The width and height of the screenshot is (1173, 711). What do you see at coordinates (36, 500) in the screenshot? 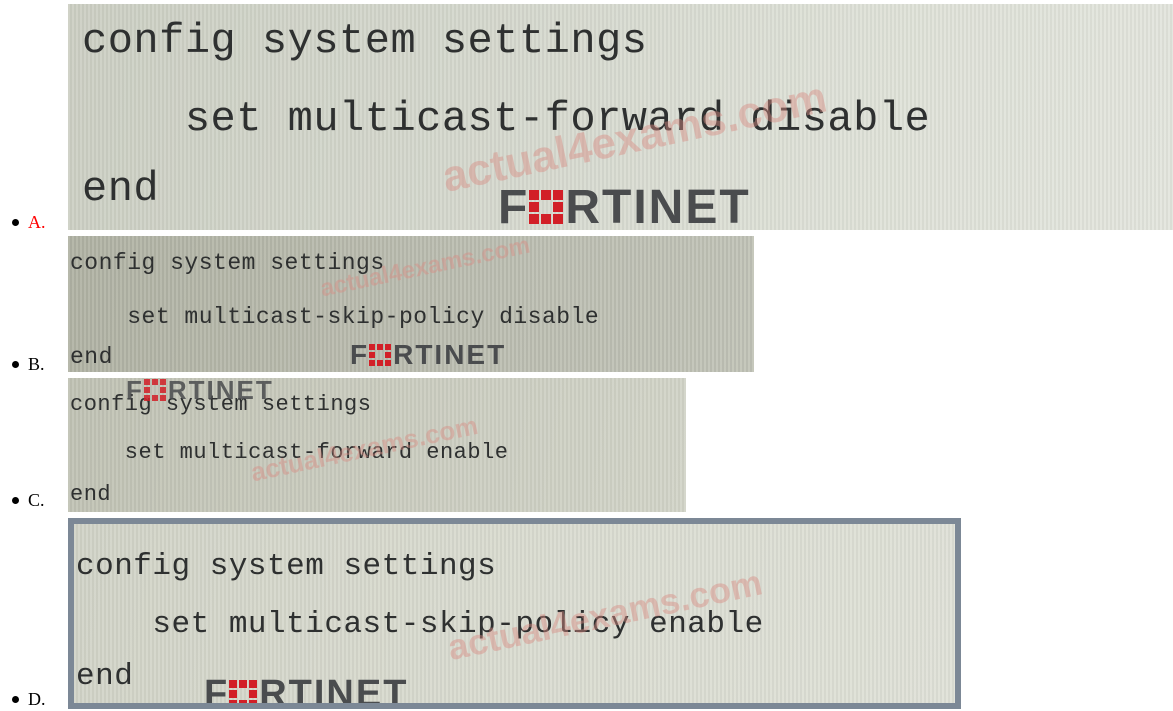
I see `option-letter: C.` at bounding box center [36, 500].